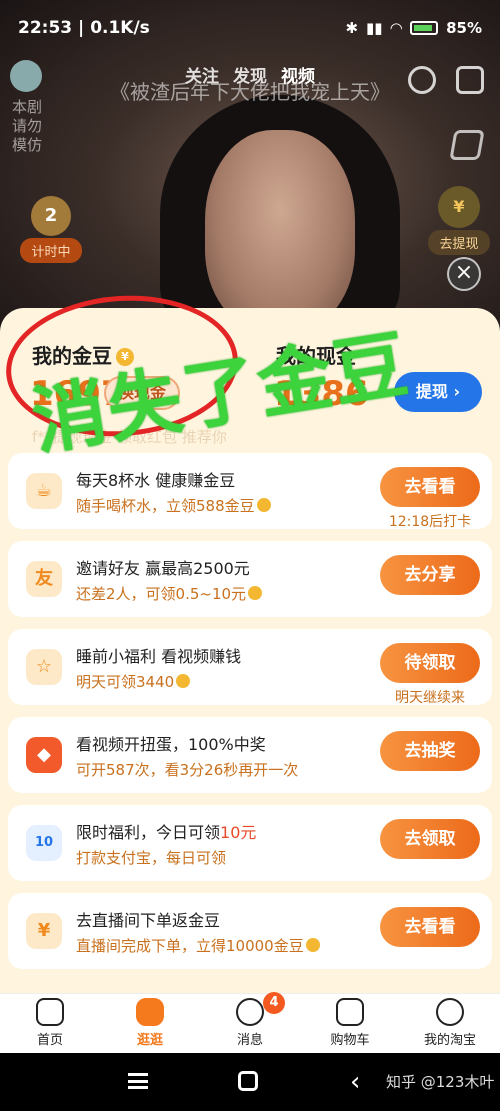 This screenshot has width=500, height=1111. Describe the element at coordinates (166, 832) in the screenshot. I see `task-title: 限时福利，今日可领10元` at that location.